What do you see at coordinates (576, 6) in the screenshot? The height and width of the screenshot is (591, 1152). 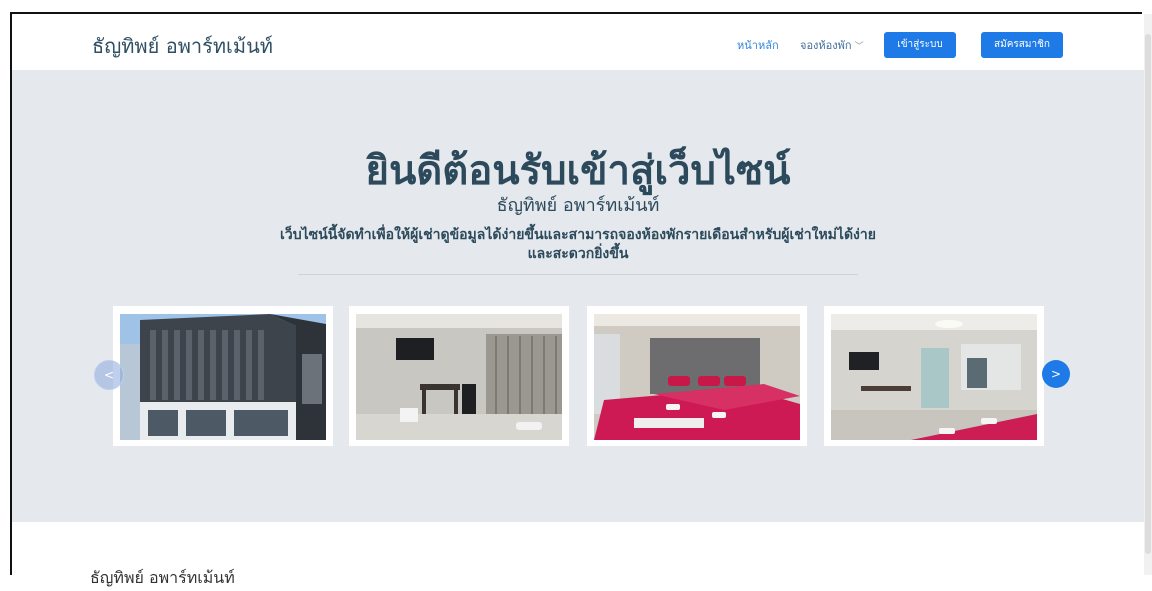 I see `window-top-area` at bounding box center [576, 6].